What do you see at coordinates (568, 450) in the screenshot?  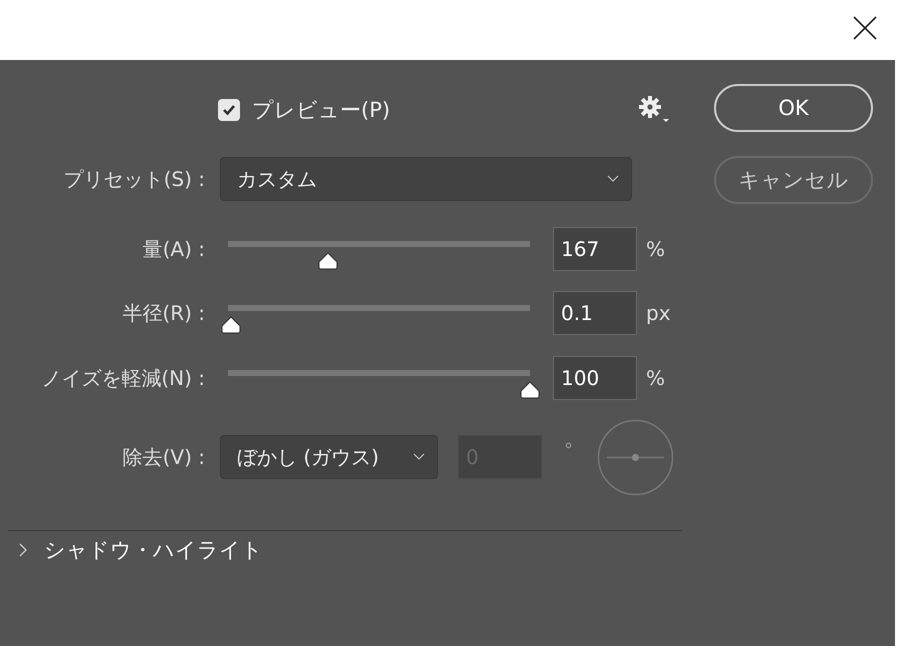 I see `degree-label: °` at bounding box center [568, 450].